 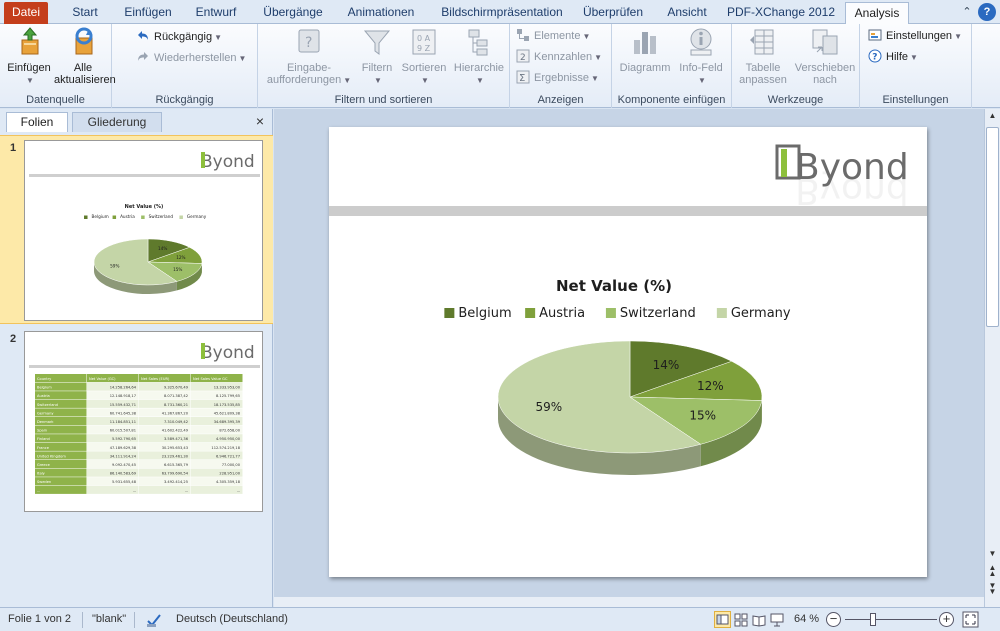 What do you see at coordinates (109, 619) in the screenshot?
I see `theme-name: "blank"` at bounding box center [109, 619].